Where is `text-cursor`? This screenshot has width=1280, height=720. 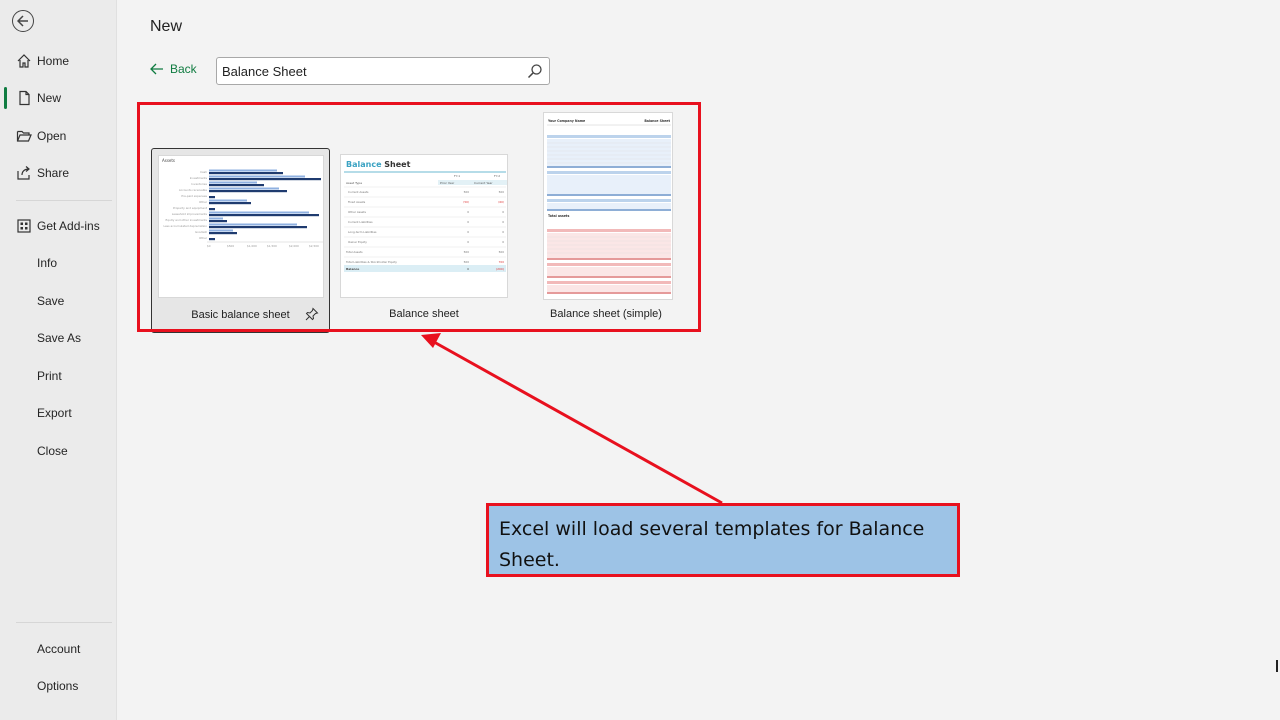
text-cursor is located at coordinates (1277, 666).